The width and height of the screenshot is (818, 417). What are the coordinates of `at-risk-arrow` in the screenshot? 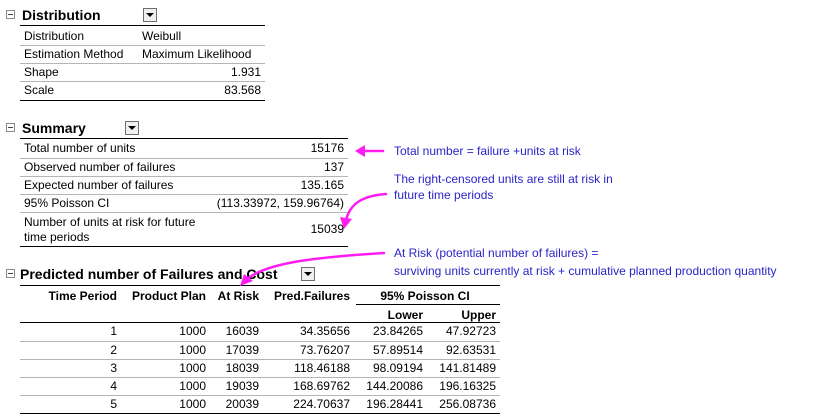 It's located at (315, 266).